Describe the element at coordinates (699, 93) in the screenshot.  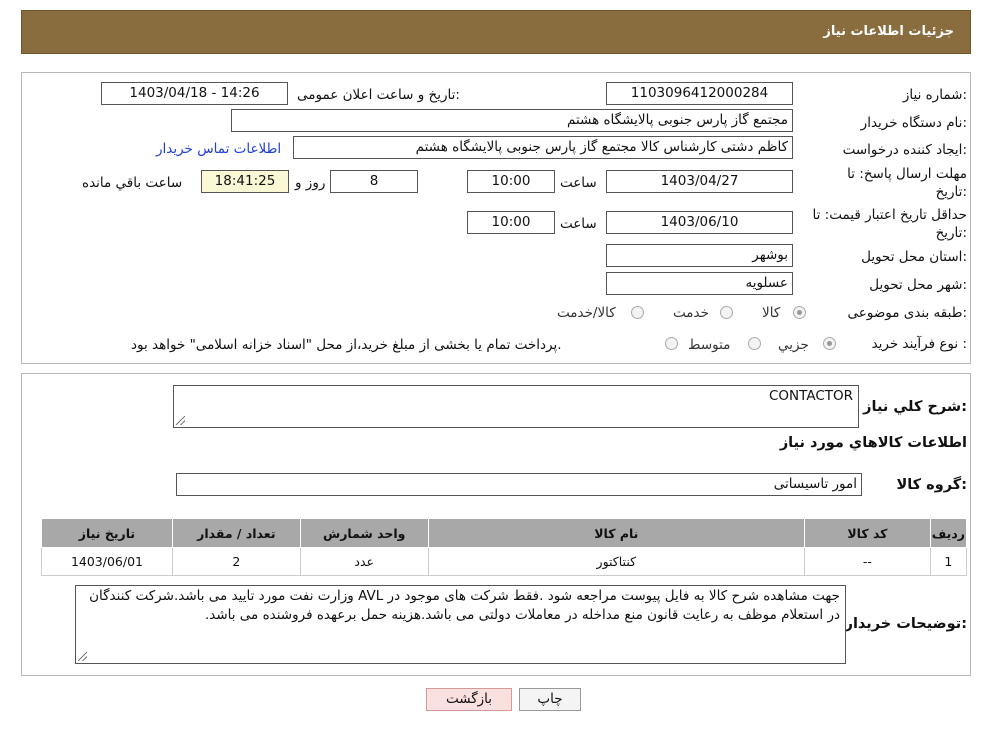
I see `need-number-field: 1103096412000284` at that location.